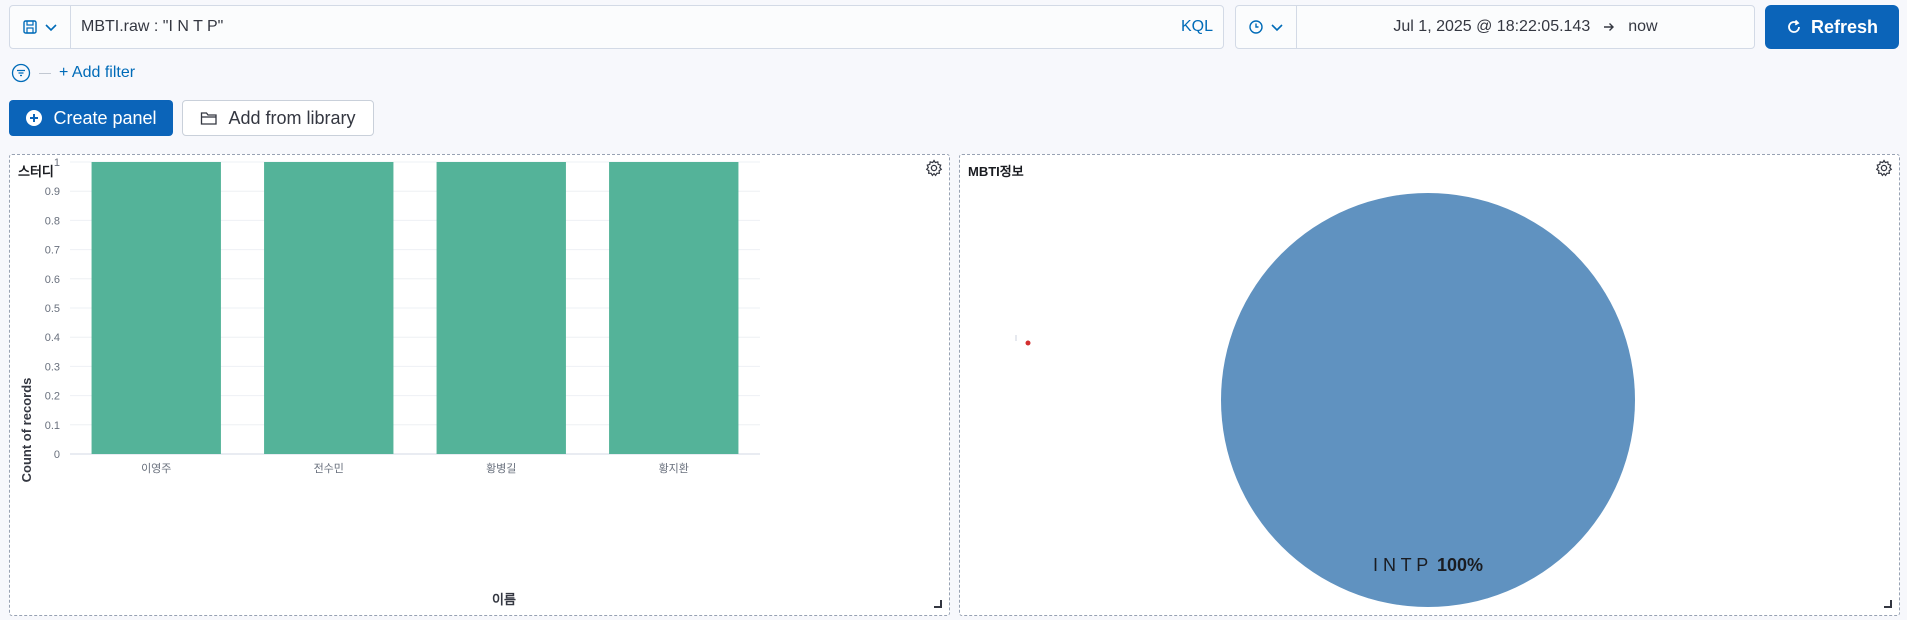 The width and height of the screenshot is (1907, 620). I want to click on marker-line, so click(1016, 338).